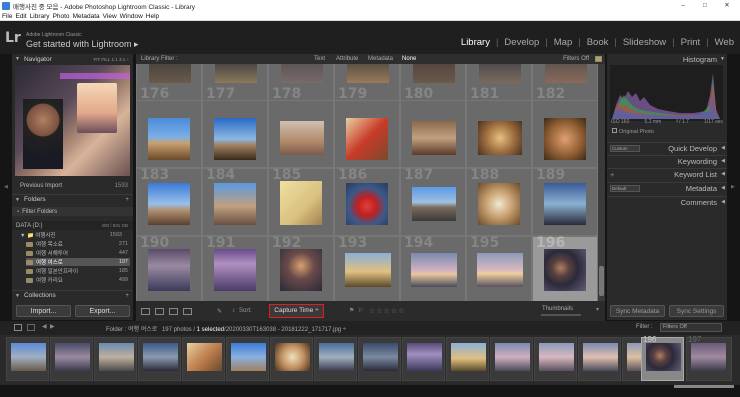  What do you see at coordinates (72, 235) in the screenshot?
I see `folder-root: ▼ 📁 여행사진 1593` at bounding box center [72, 235].